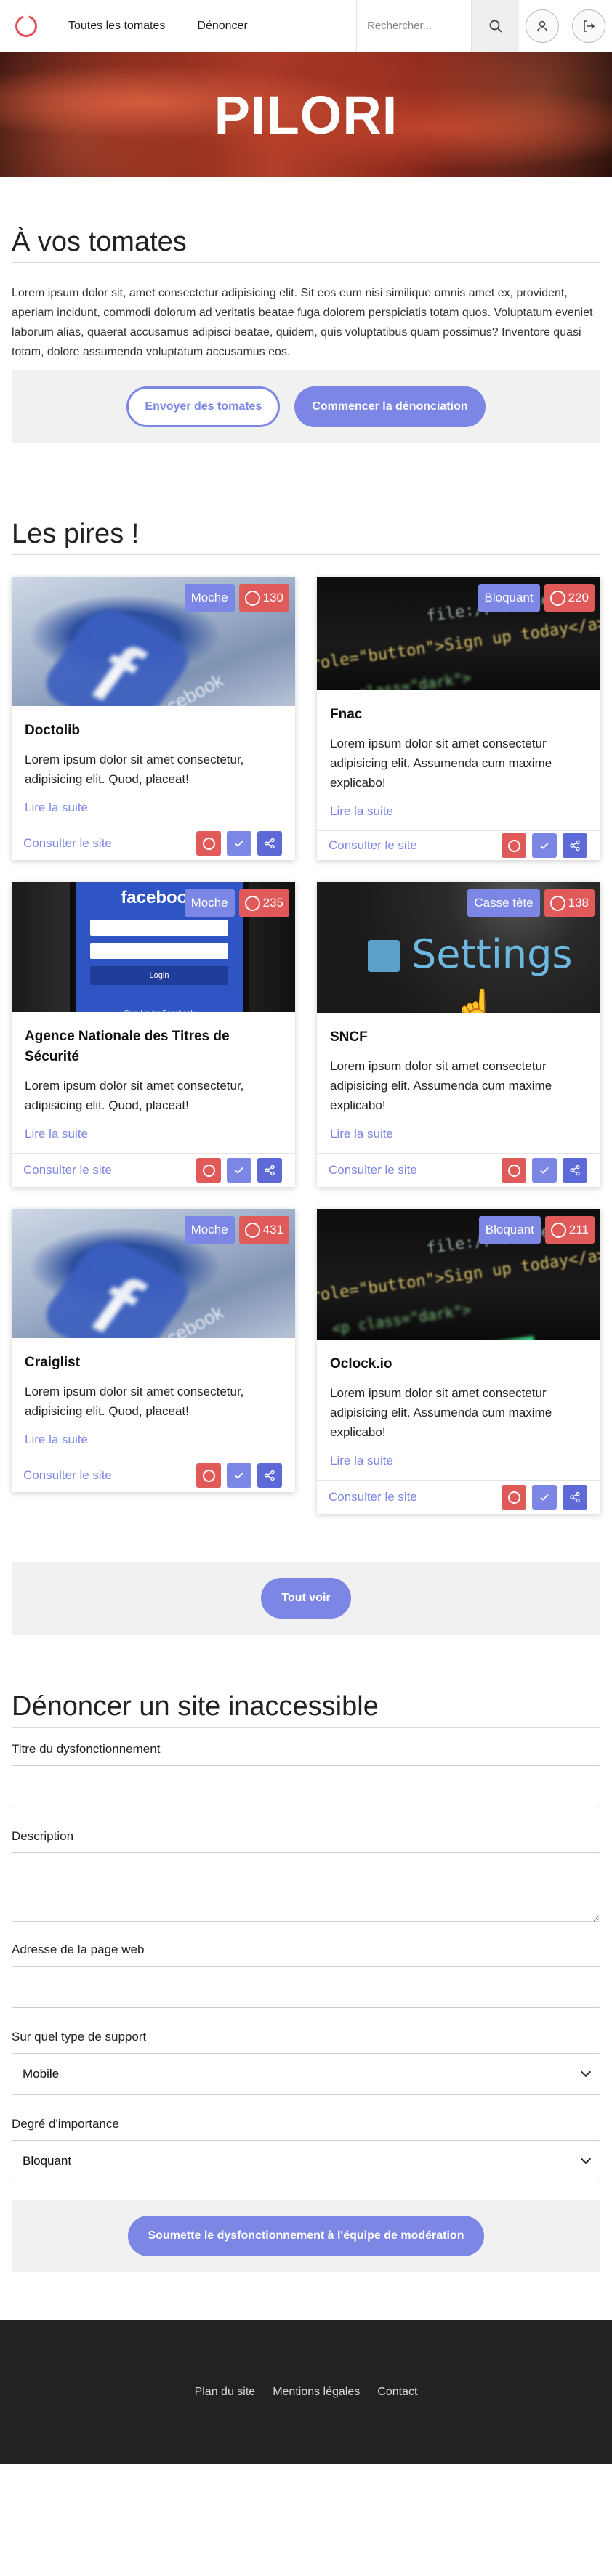 The image size is (612, 2576). I want to click on card-title: Agence Nationale des Titres de Sécurité, so click(127, 1047).